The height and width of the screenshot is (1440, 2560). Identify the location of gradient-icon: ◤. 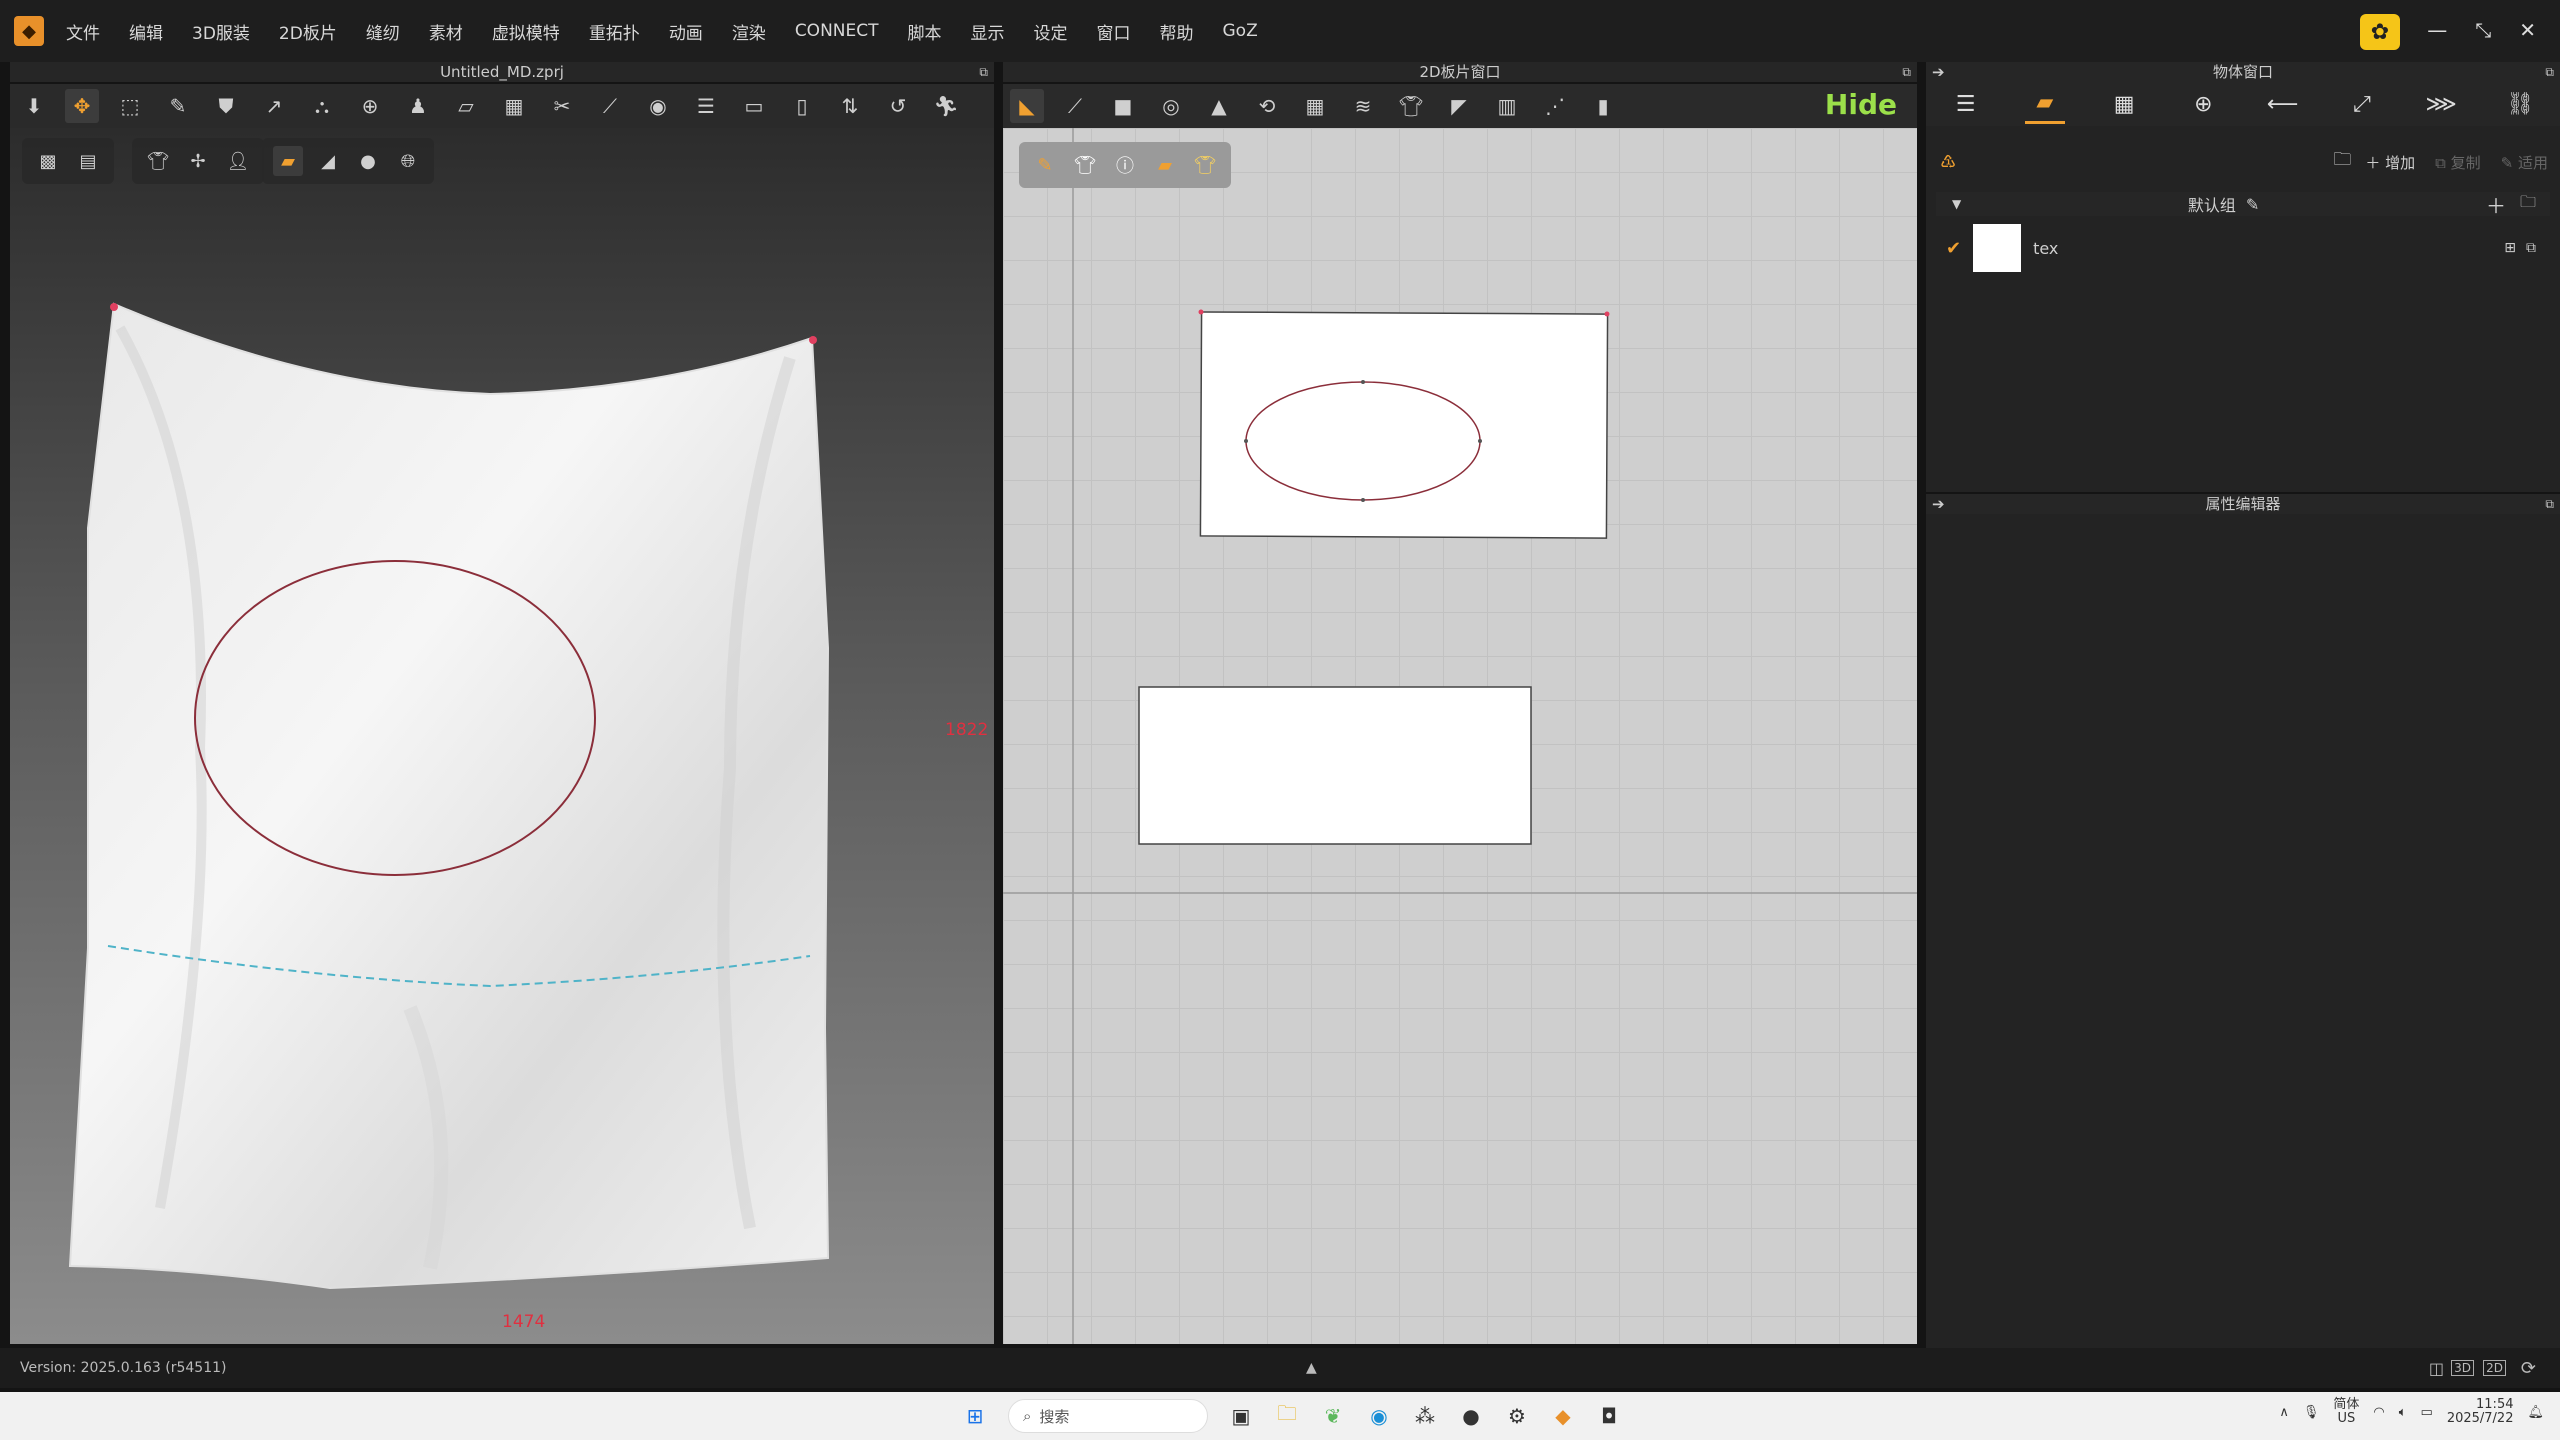
(1459, 106).